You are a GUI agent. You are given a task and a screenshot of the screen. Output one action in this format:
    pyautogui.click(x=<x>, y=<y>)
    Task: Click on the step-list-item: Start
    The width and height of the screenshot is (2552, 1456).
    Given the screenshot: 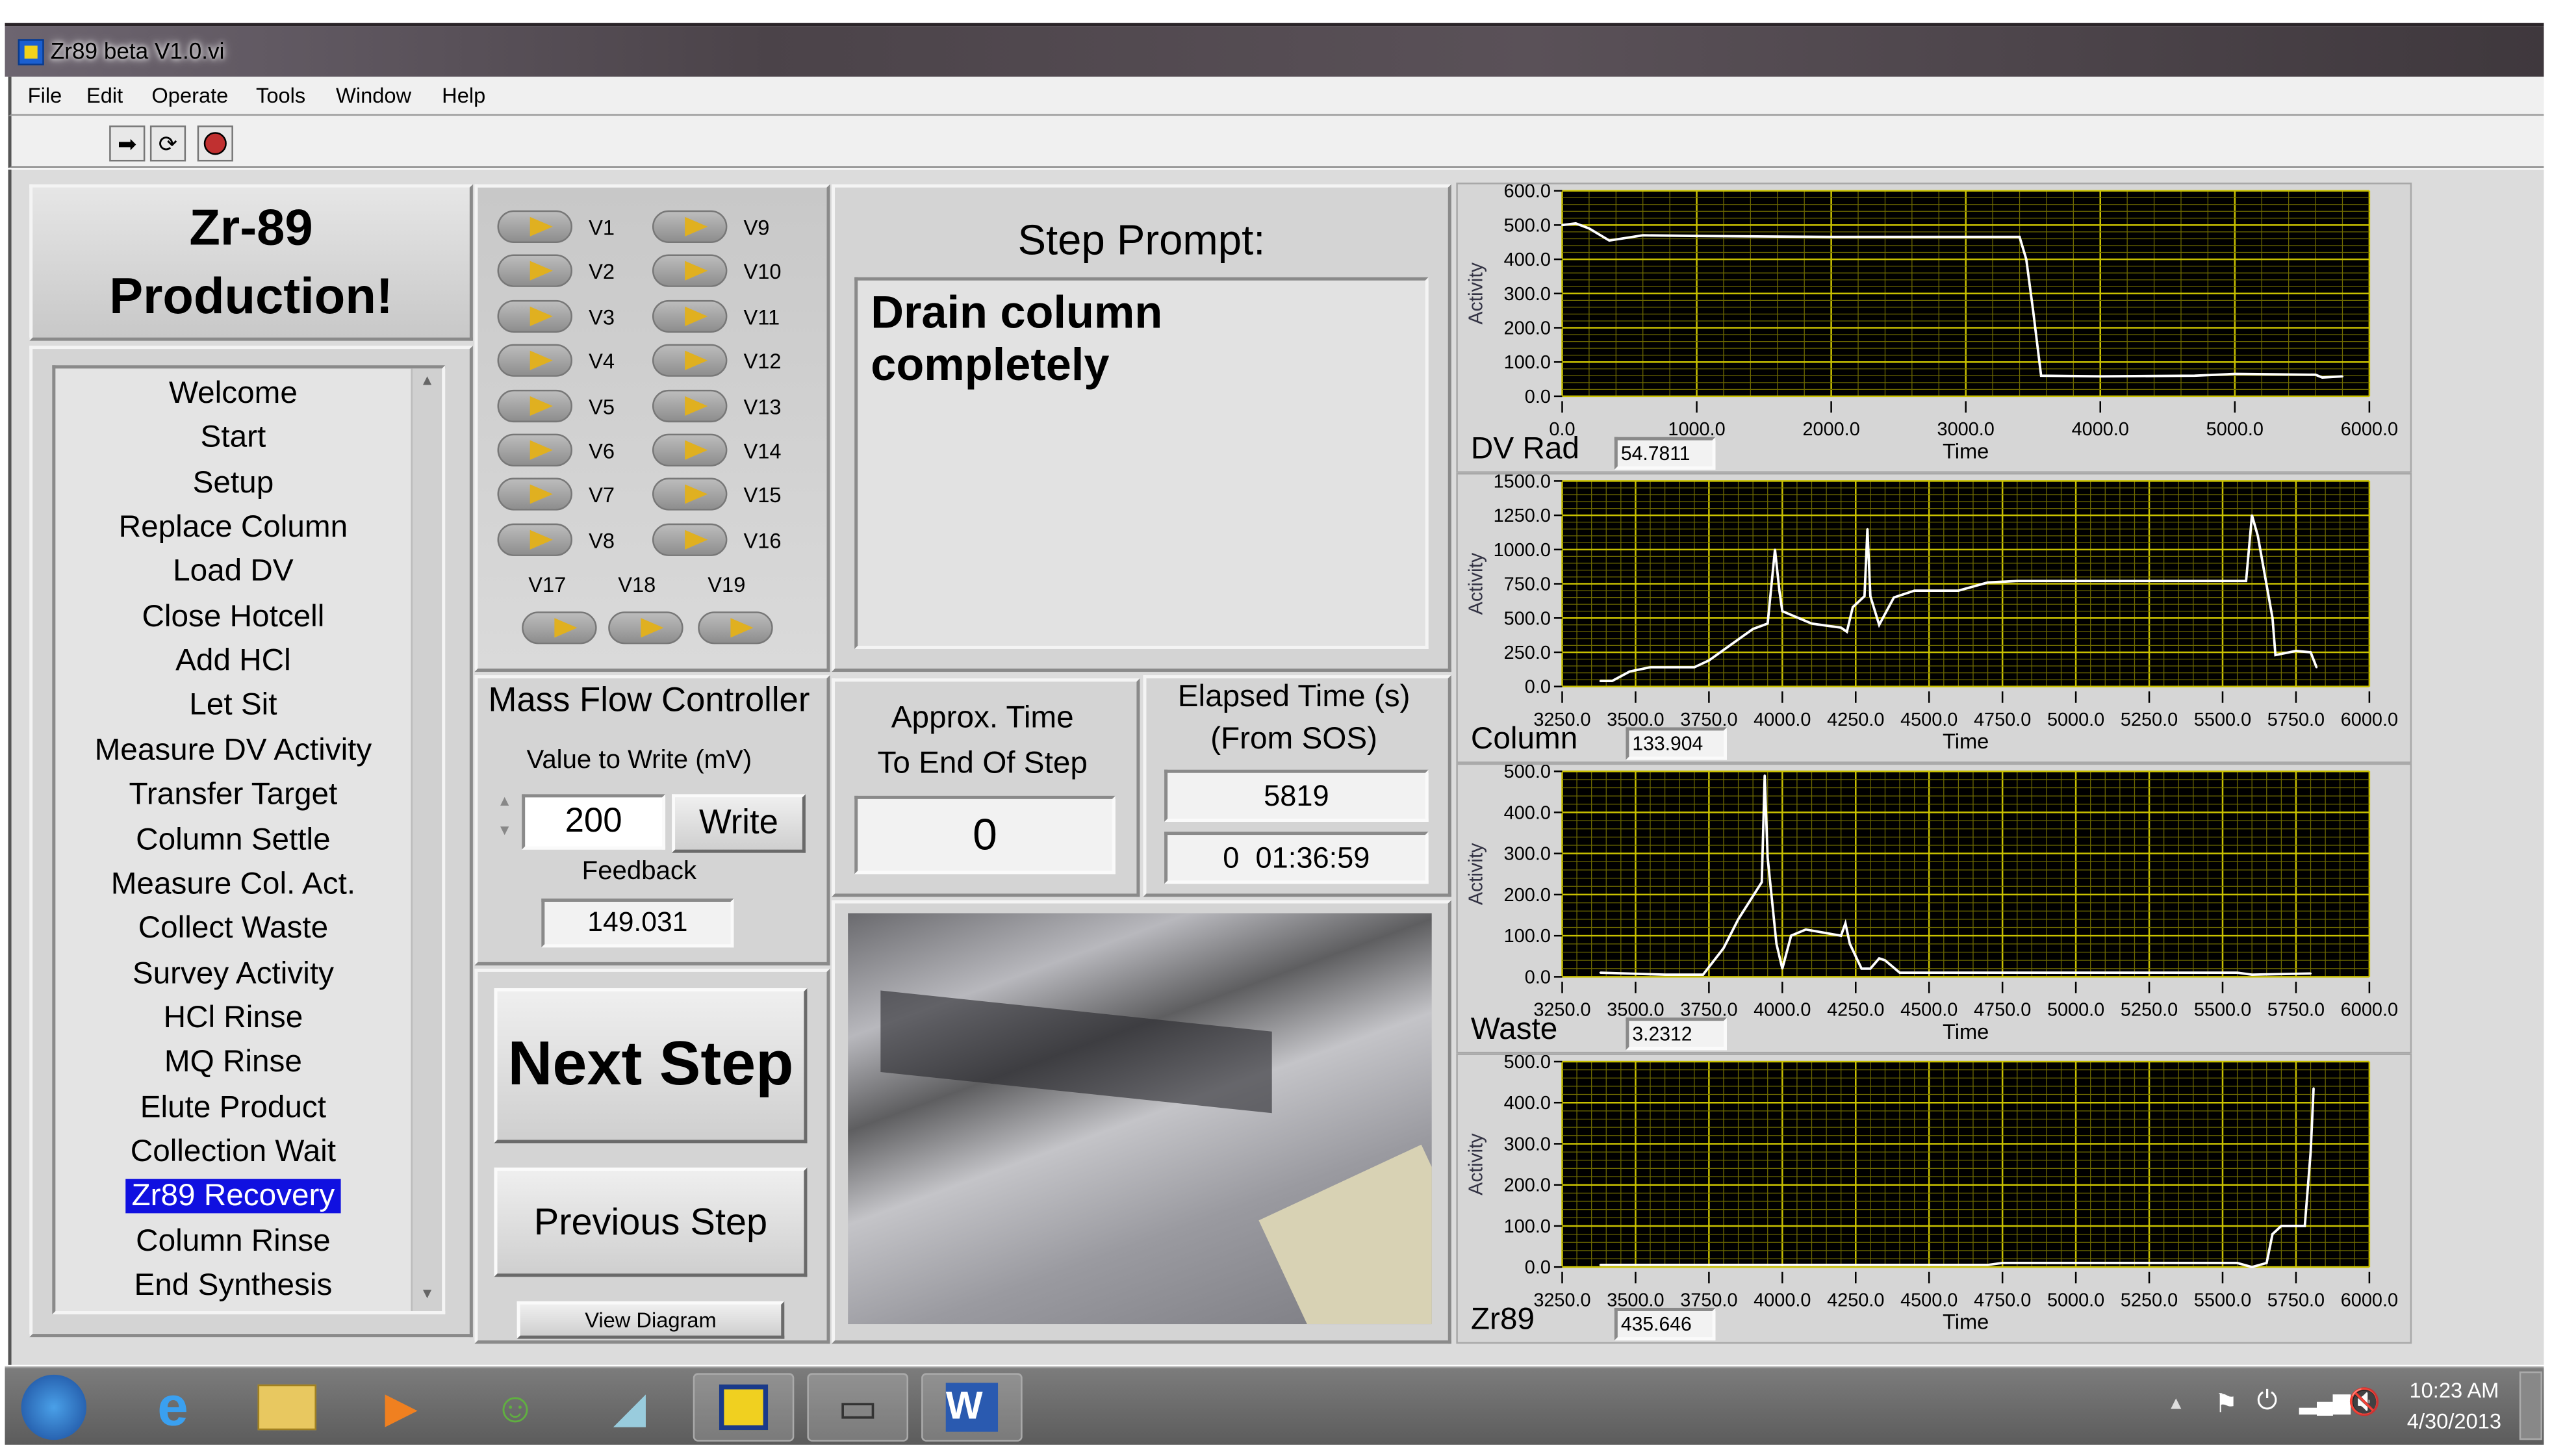 What is the action you would take?
    pyautogui.click(x=233, y=440)
    